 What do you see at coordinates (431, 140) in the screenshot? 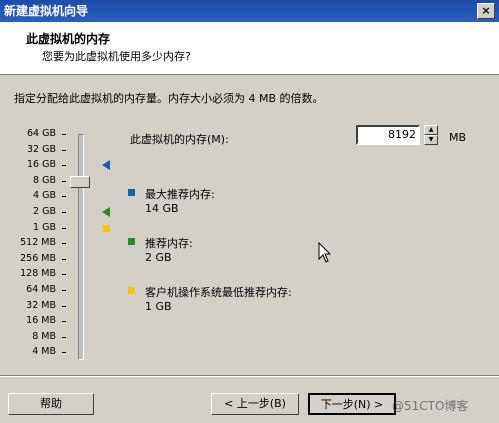
I see `stepper-down-icon: ▼` at bounding box center [431, 140].